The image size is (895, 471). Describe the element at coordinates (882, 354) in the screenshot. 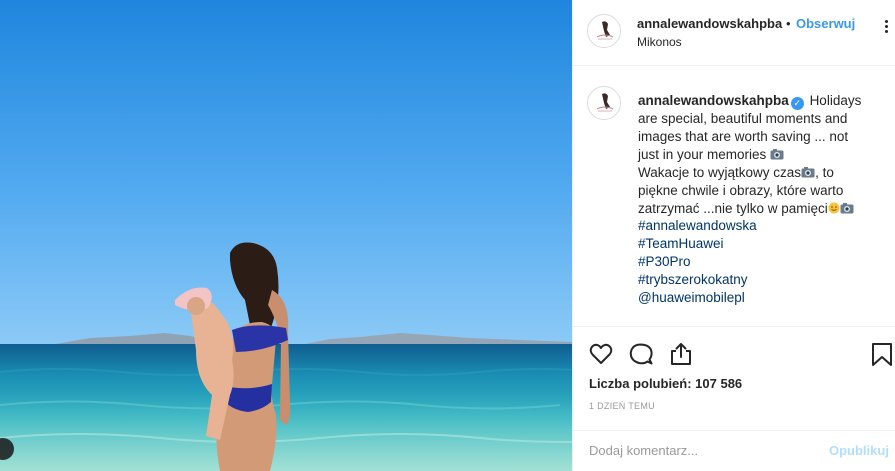

I see `bookmark-icon` at that location.